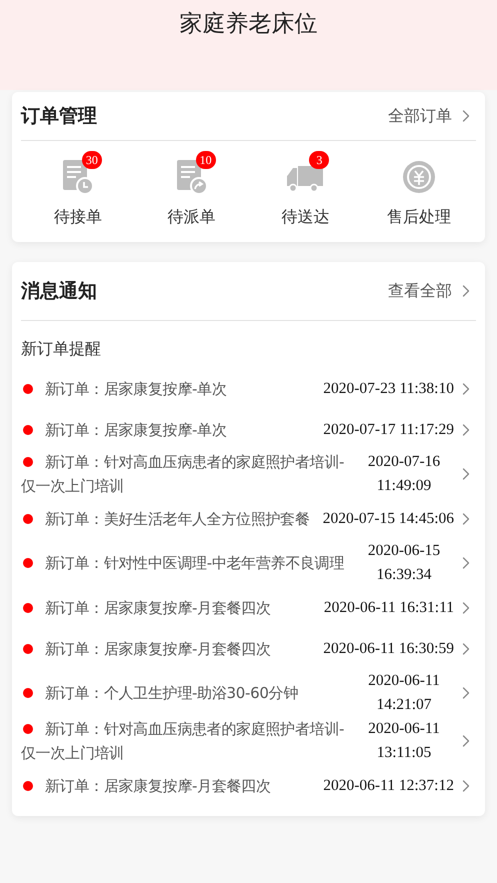 The width and height of the screenshot is (497, 883). What do you see at coordinates (419, 177) in the screenshot?
I see `yuan-coin-icon` at bounding box center [419, 177].